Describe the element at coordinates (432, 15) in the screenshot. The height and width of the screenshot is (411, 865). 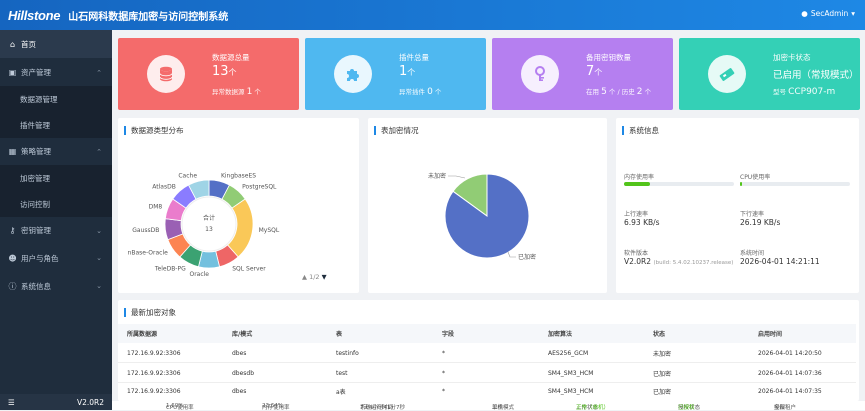
I see `top-bar: Hillstone 山石网科数据库加密与访问控制系统 ● SecAdmin ▾` at that location.